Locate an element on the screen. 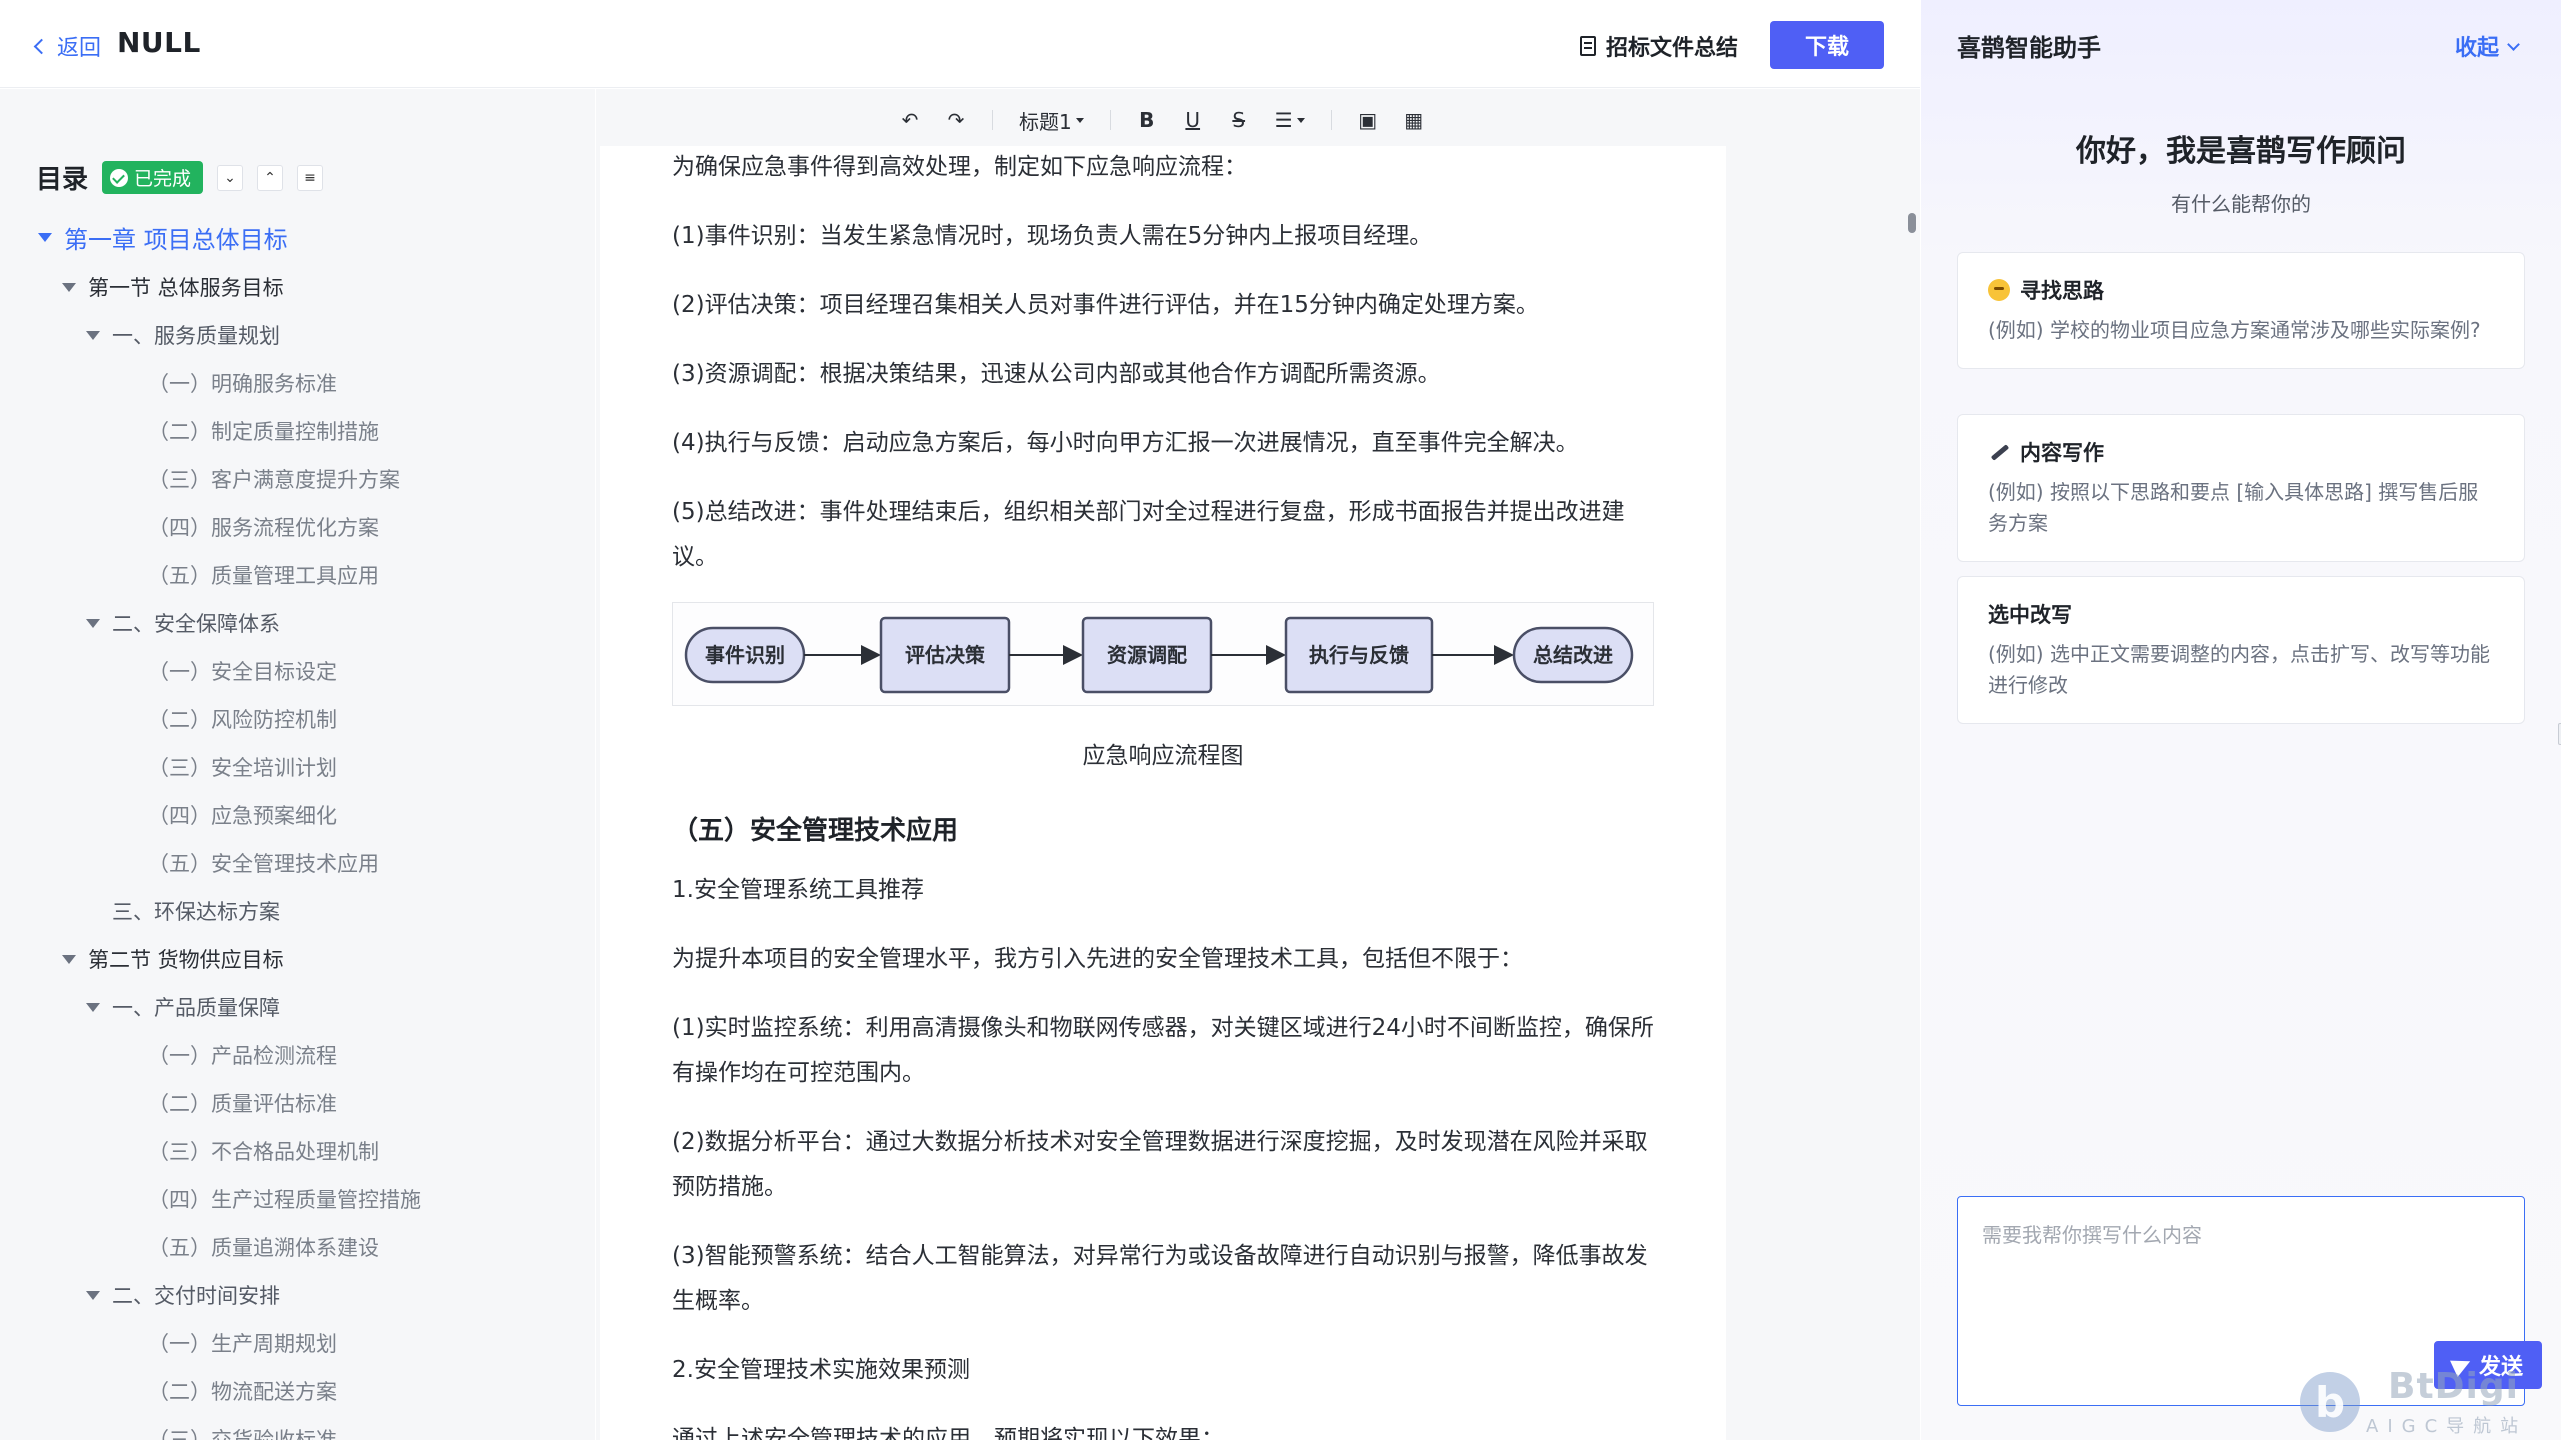  toc-item-label: （三）交货验收标准 is located at coordinates (242, 1434).